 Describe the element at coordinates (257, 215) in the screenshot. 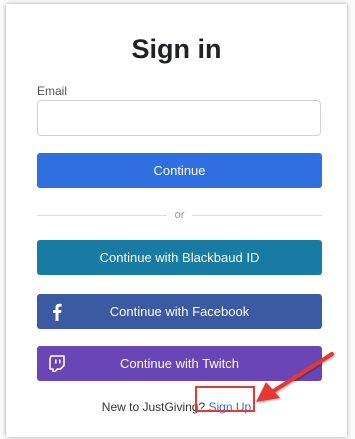

I see `divider-line-right` at that location.